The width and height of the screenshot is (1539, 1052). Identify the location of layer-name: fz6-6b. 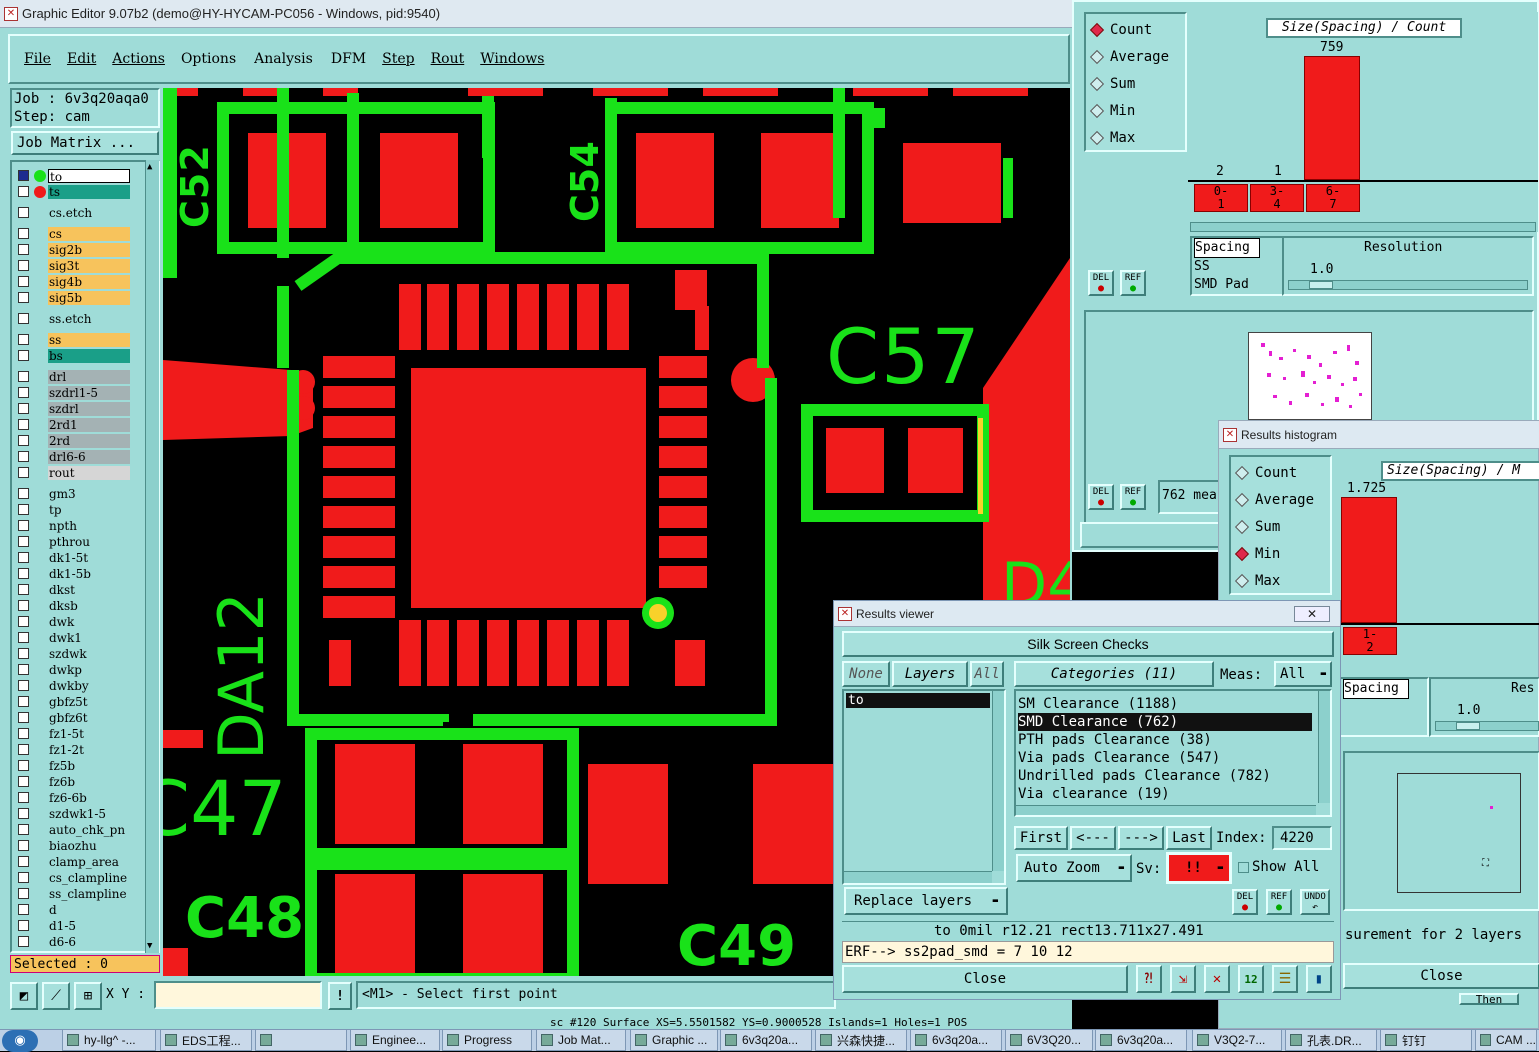
(89, 797).